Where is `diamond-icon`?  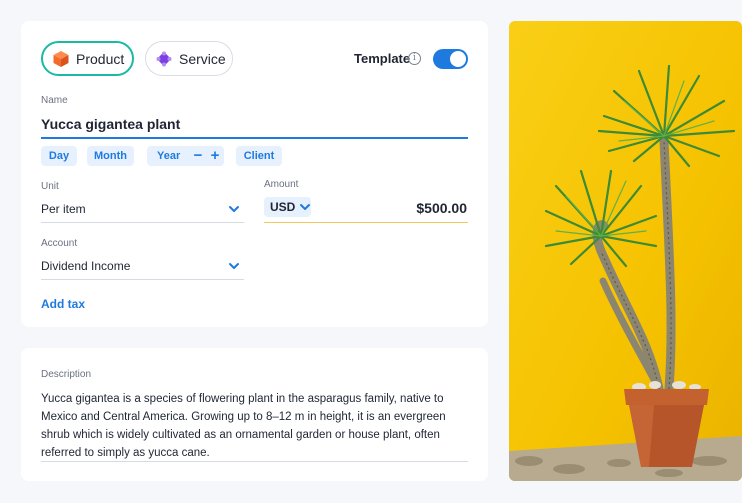 diamond-icon is located at coordinates (164, 59).